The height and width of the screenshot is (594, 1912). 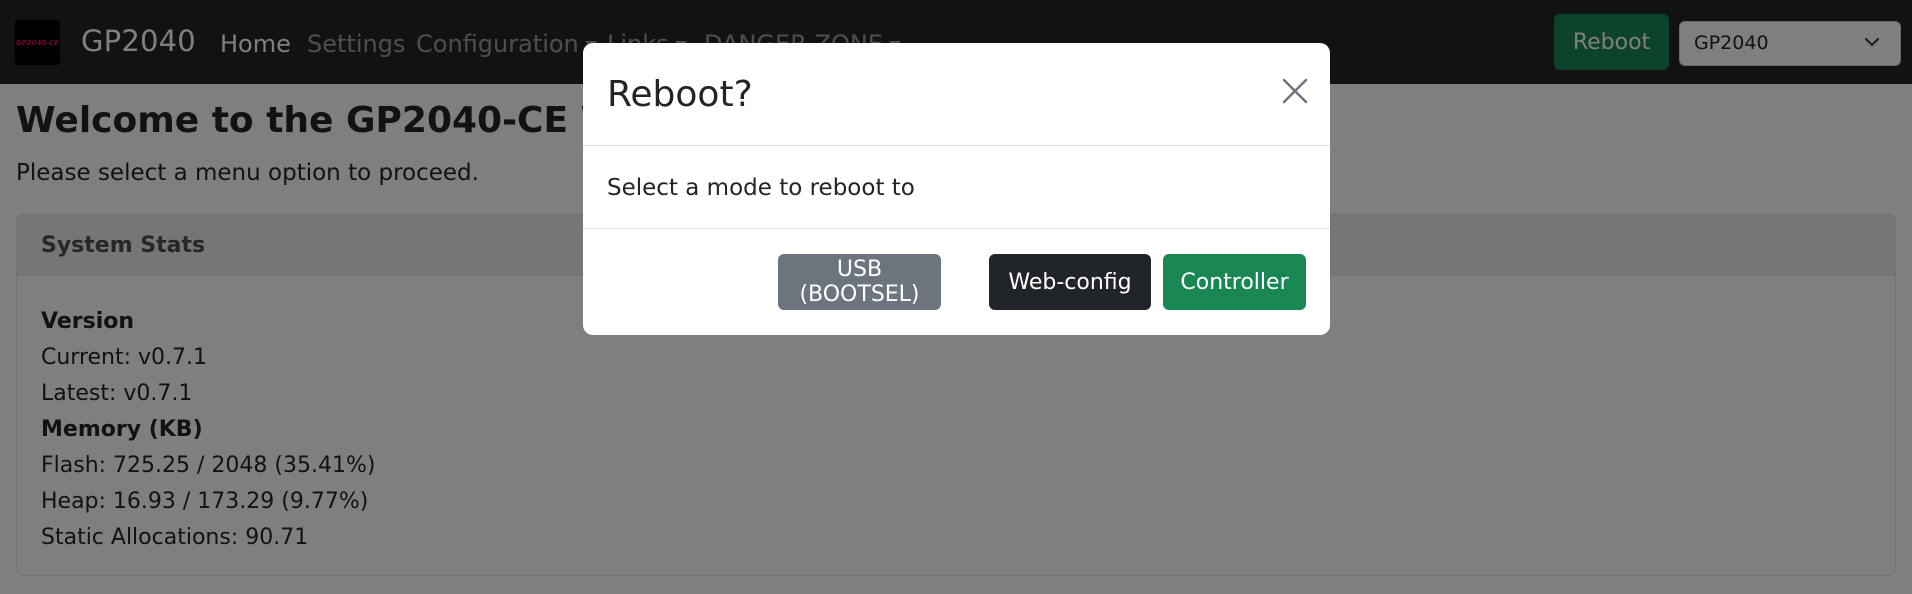 I want to click on modal-body: Select a mode to reboot to, so click(x=956, y=187).